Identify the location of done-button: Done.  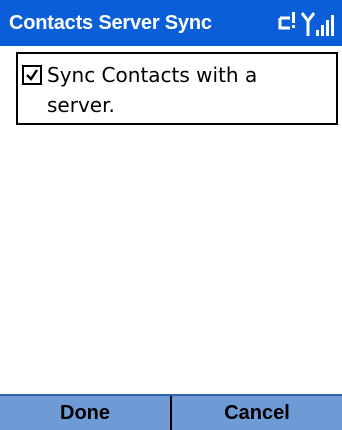
(85, 413).